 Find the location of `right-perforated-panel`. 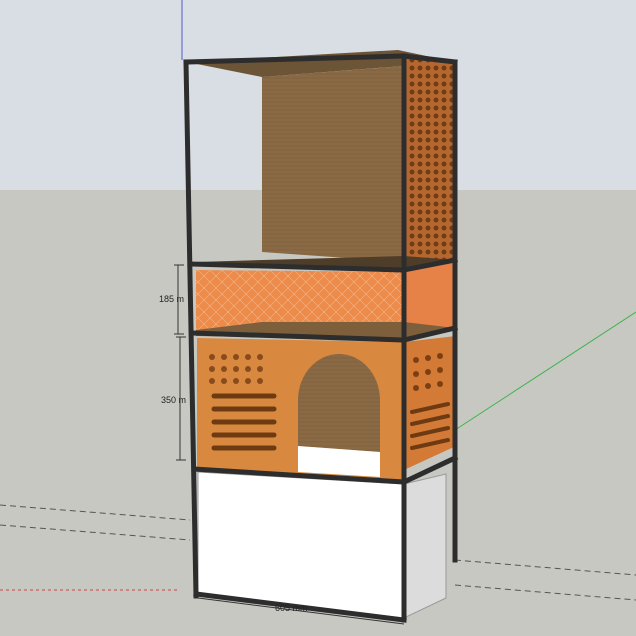

right-perforated-panel is located at coordinates (430, 161).